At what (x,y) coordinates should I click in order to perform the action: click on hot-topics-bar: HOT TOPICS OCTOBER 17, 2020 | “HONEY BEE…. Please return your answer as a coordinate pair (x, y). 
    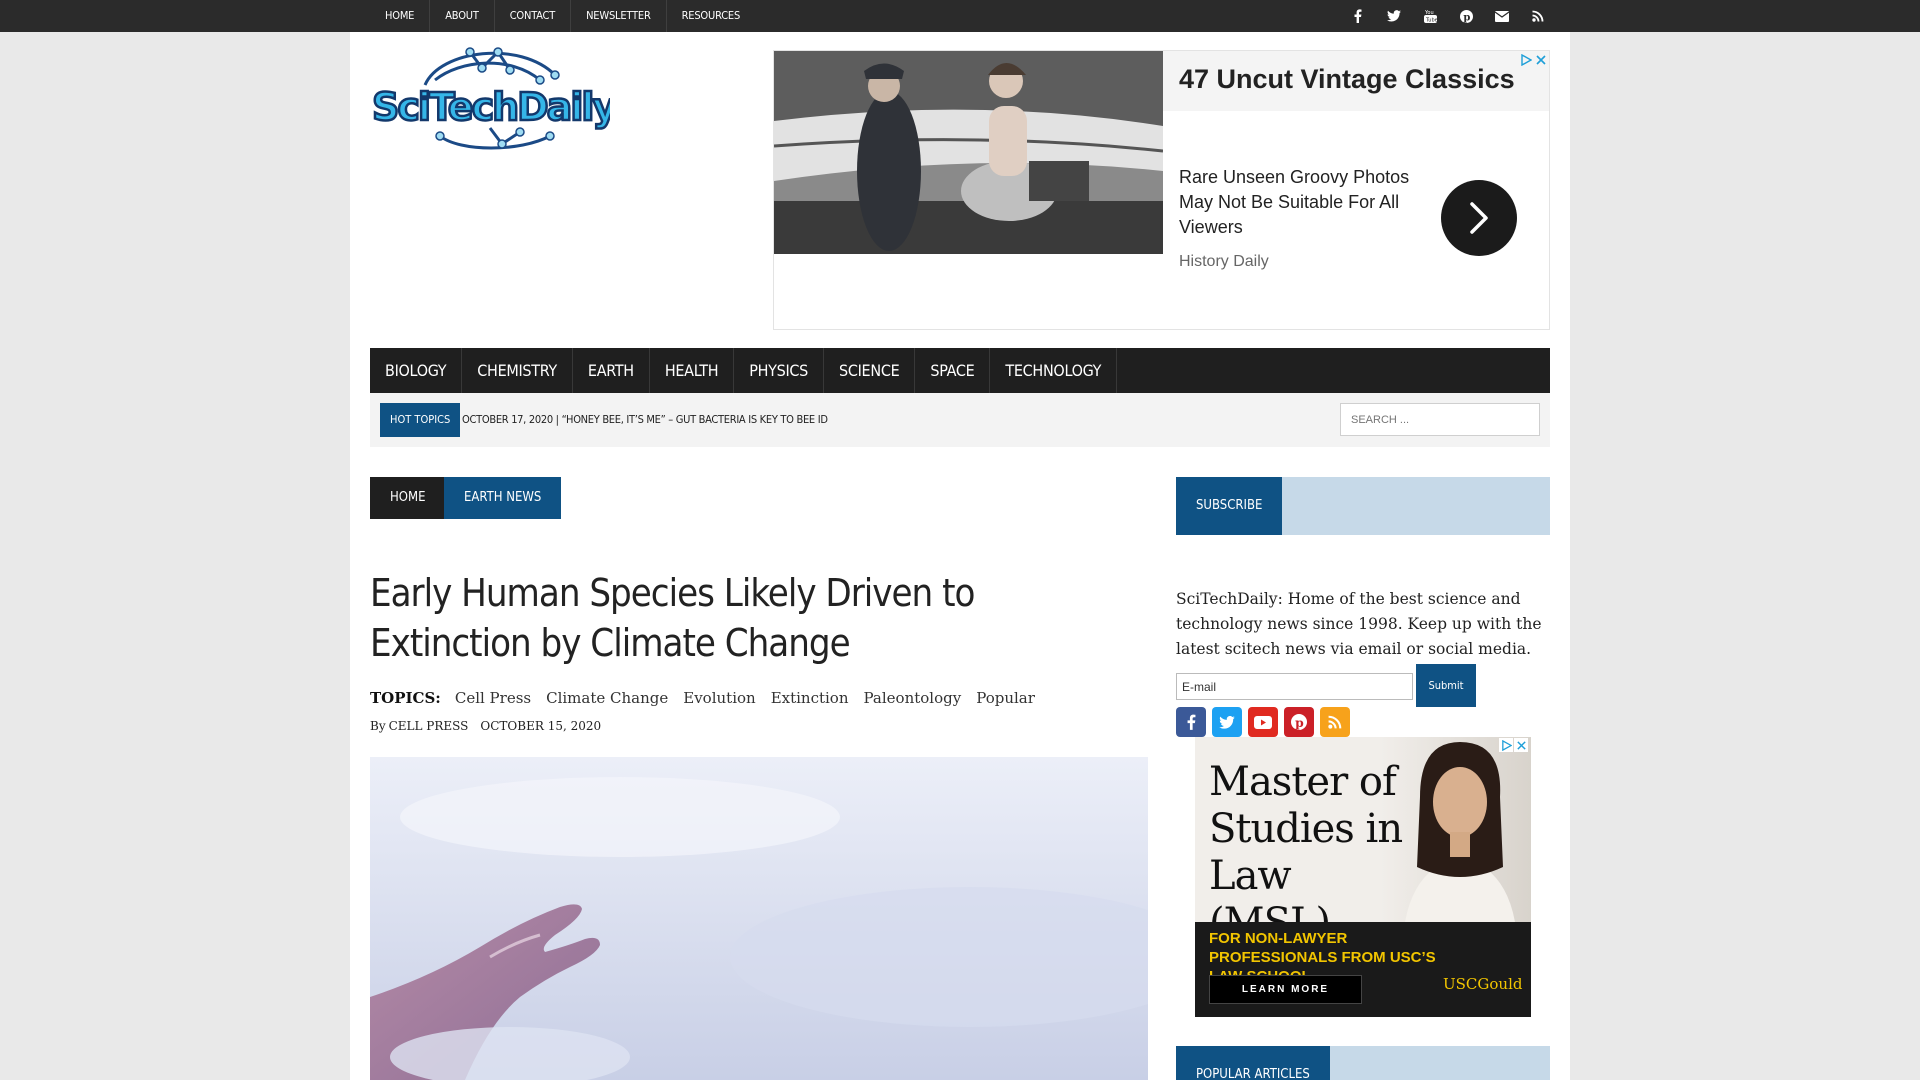
    Looking at the image, I should click on (960, 420).